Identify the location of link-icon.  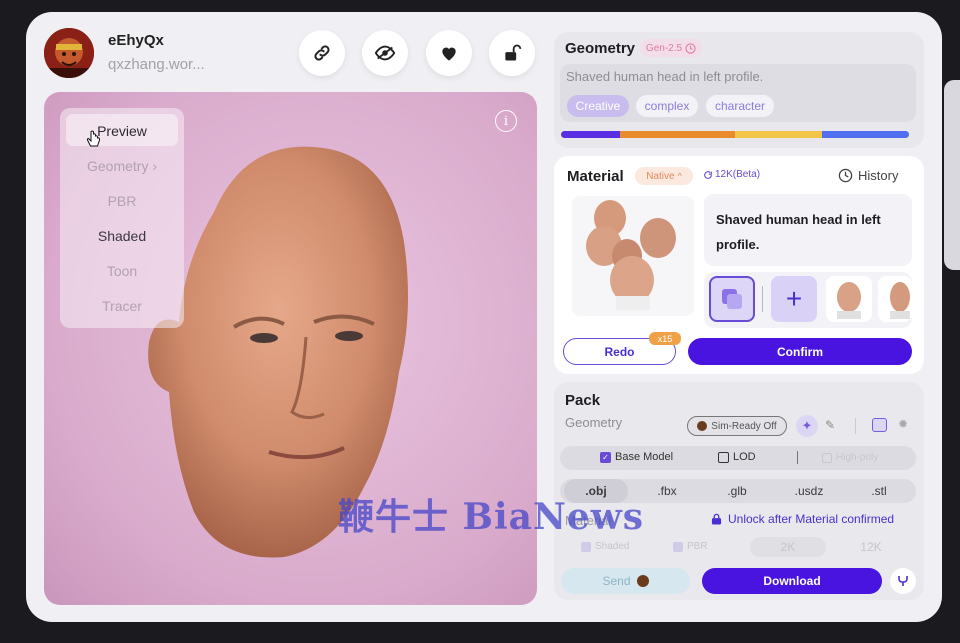
(322, 53).